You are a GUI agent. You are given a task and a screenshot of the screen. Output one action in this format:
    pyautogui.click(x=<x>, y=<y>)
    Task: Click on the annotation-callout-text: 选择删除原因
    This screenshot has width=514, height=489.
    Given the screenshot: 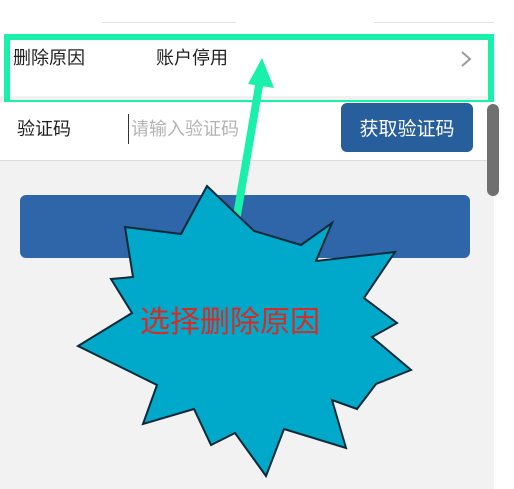 What is the action you would take?
    pyautogui.click(x=230, y=322)
    